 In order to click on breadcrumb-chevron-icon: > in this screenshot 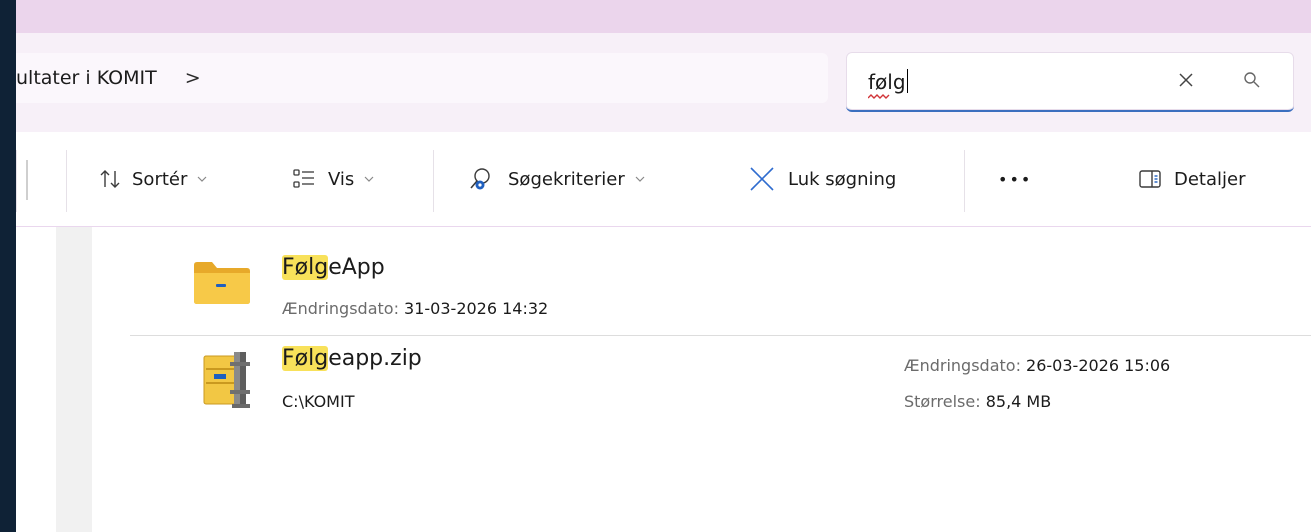, I will do `click(193, 78)`.